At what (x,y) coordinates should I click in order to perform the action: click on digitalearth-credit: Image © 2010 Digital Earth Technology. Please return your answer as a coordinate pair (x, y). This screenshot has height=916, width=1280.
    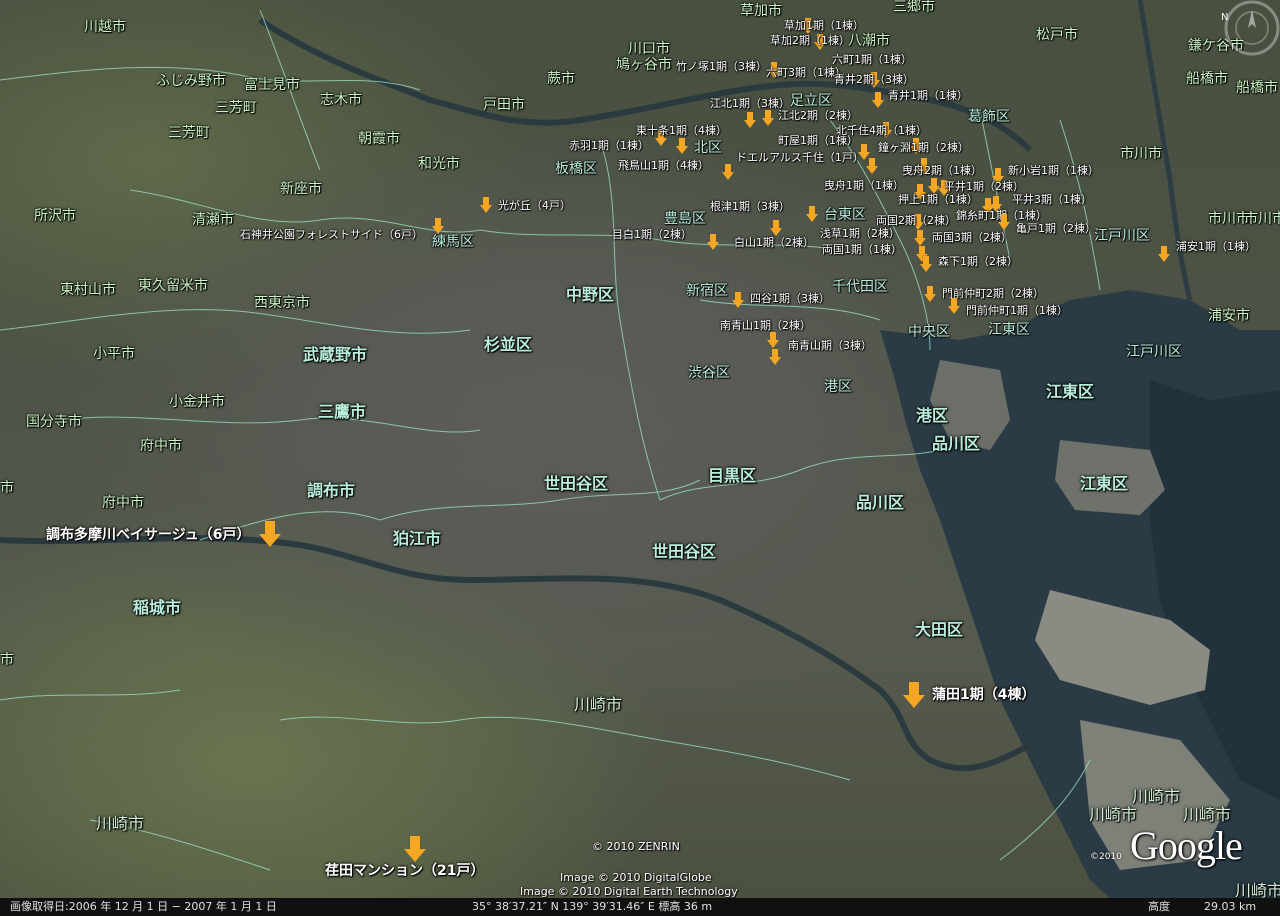
    Looking at the image, I should click on (629, 891).